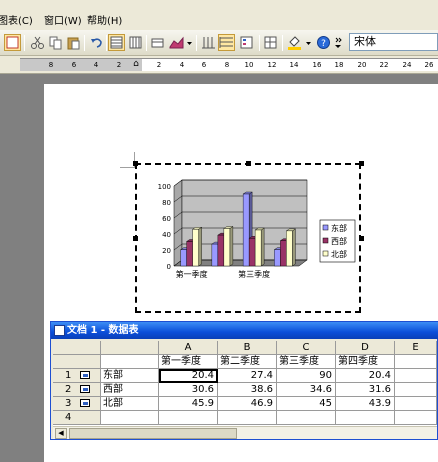  Describe the element at coordinates (365, 362) in the screenshot. I see `category-cell: 第四季度` at that location.